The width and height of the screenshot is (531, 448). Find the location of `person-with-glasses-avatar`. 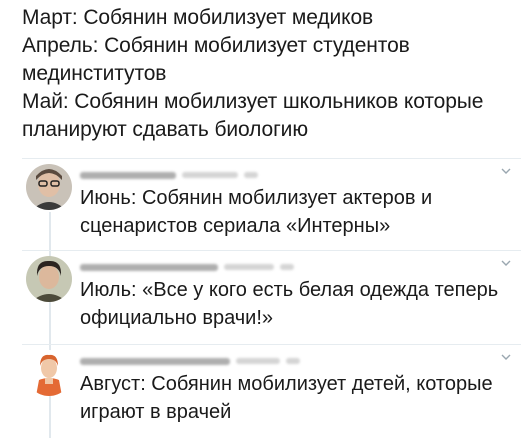

person-with-glasses-avatar is located at coordinates (49, 187).